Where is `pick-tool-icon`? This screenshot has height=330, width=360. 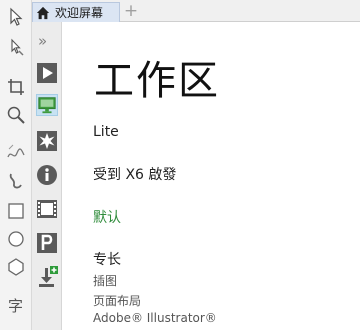
pick-tool-icon is located at coordinates (16, 17).